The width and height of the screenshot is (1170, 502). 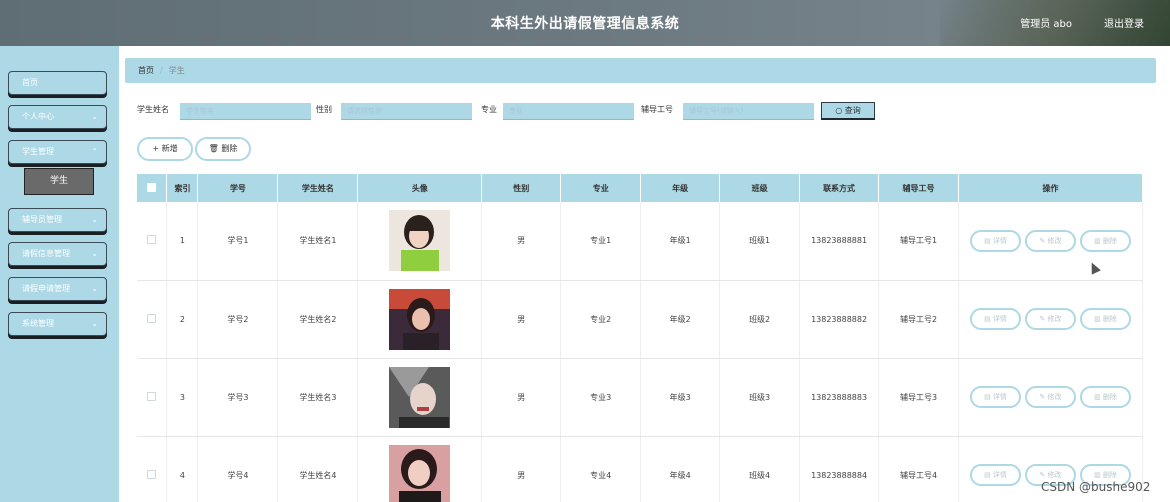 What do you see at coordinates (999, 240) in the screenshot?
I see `detail-button-label: 详情` at bounding box center [999, 240].